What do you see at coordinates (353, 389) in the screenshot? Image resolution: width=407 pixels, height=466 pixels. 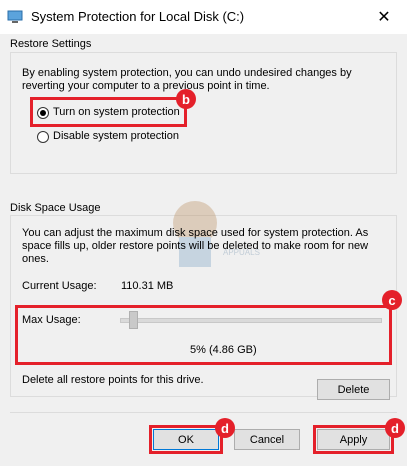 I see `delete-button: Delete` at bounding box center [353, 389].